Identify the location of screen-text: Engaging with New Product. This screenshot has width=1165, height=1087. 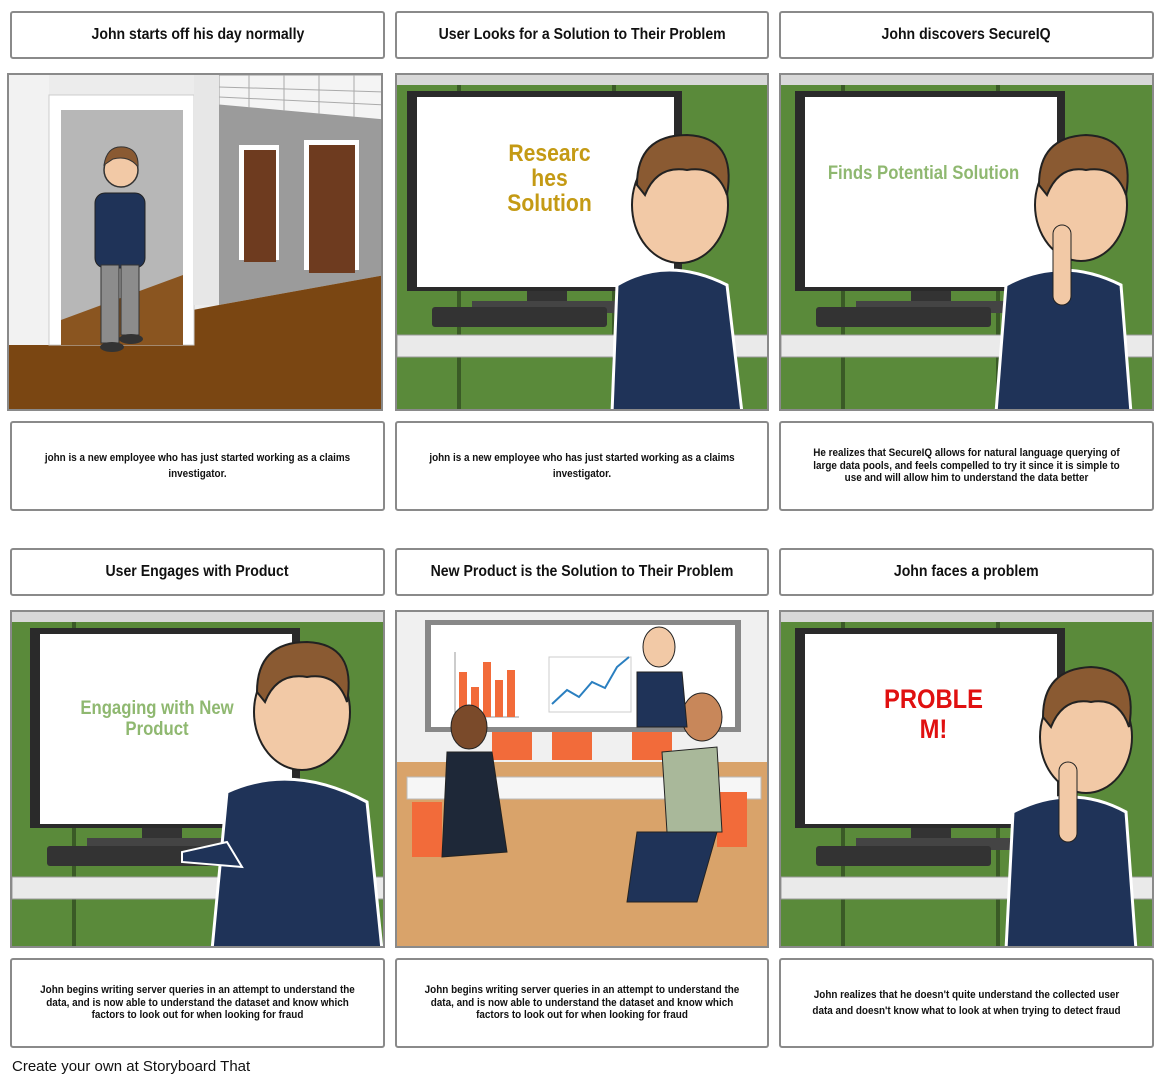
(157, 719).